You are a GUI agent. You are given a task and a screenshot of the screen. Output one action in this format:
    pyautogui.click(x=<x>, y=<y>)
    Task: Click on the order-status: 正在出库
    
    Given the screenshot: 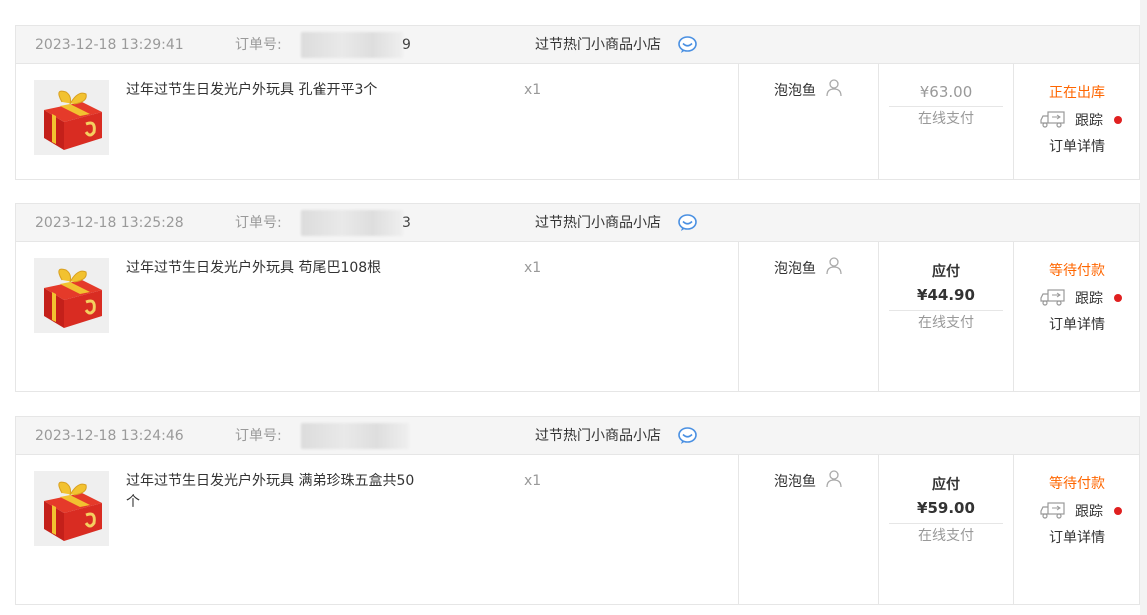 What is the action you would take?
    pyautogui.click(x=1077, y=93)
    